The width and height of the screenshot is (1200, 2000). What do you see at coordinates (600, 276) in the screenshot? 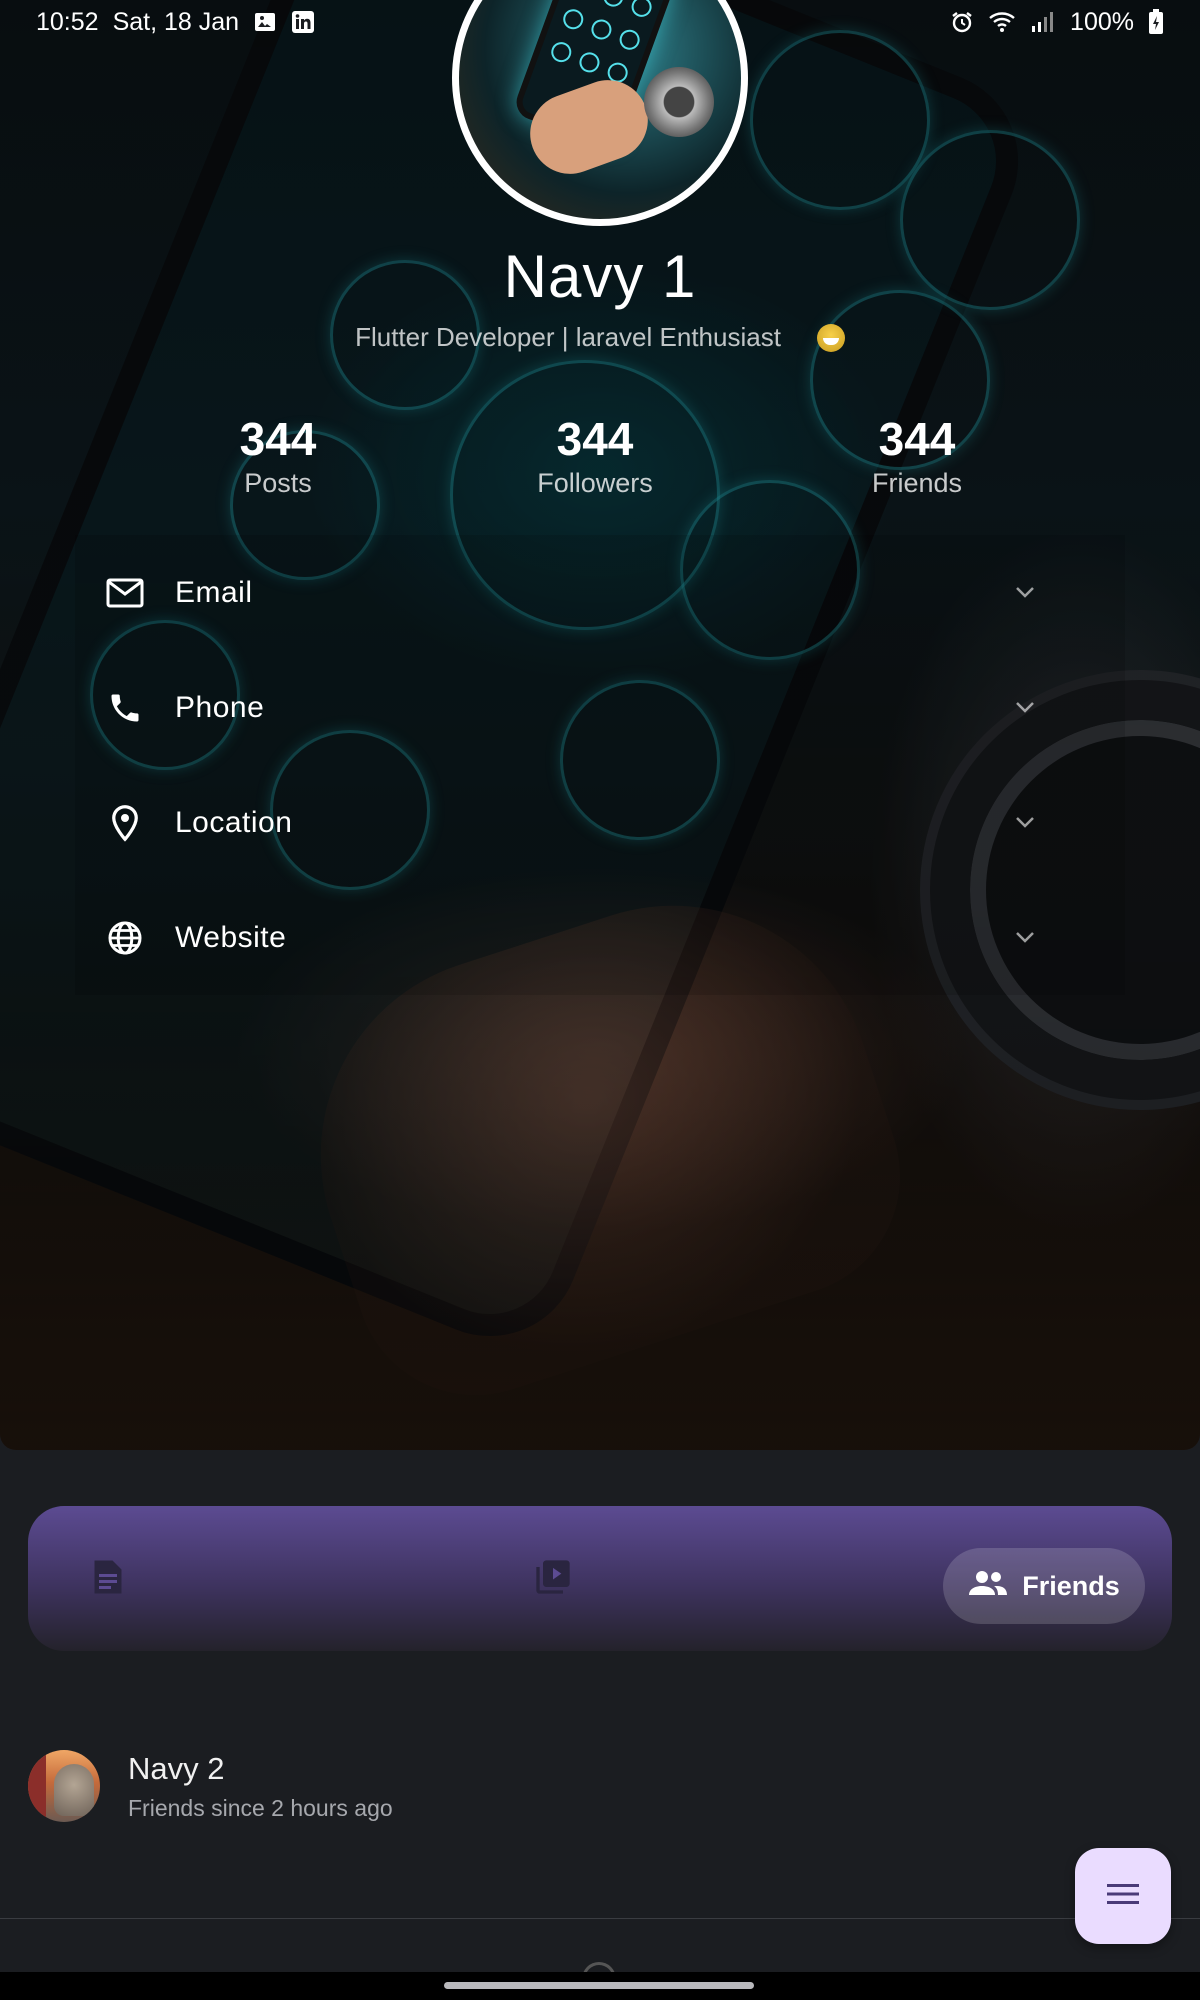
I see `profile-name: Navy 1` at bounding box center [600, 276].